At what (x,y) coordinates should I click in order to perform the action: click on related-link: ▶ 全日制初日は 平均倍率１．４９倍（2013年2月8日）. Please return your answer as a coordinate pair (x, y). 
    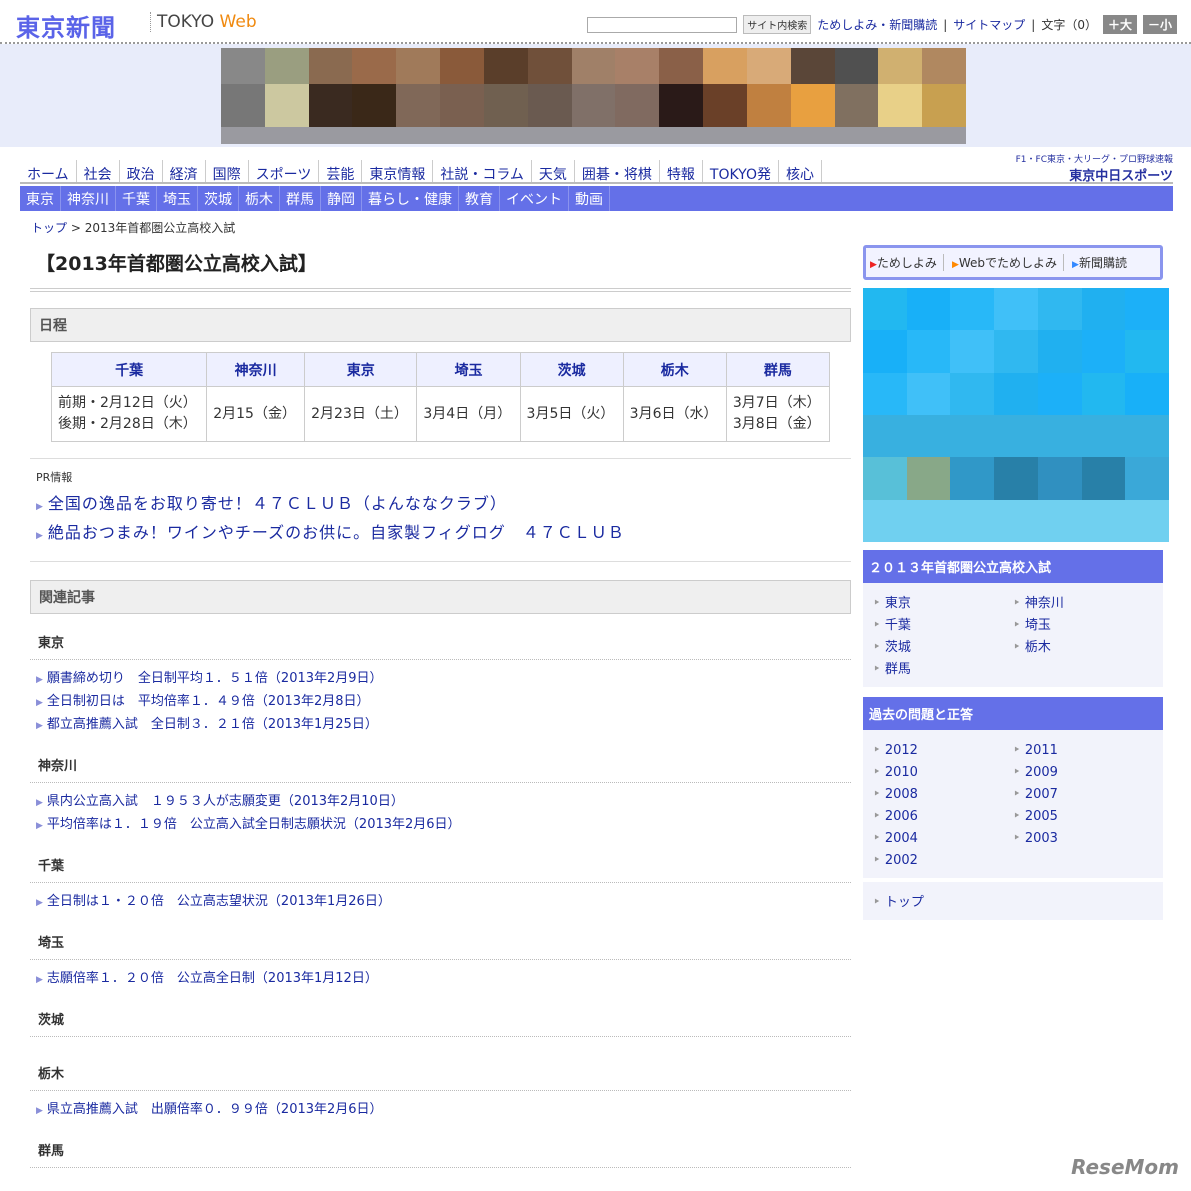
    Looking at the image, I should click on (440, 702).